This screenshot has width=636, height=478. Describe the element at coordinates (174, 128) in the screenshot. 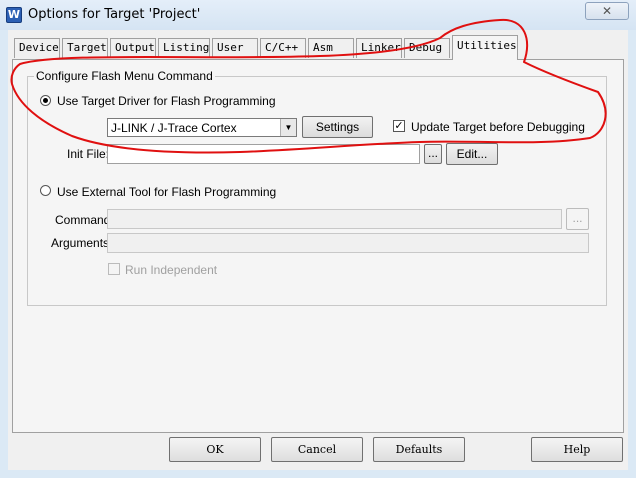

I see `driver-select-value: J-LINK / J-Trace Cortex` at that location.